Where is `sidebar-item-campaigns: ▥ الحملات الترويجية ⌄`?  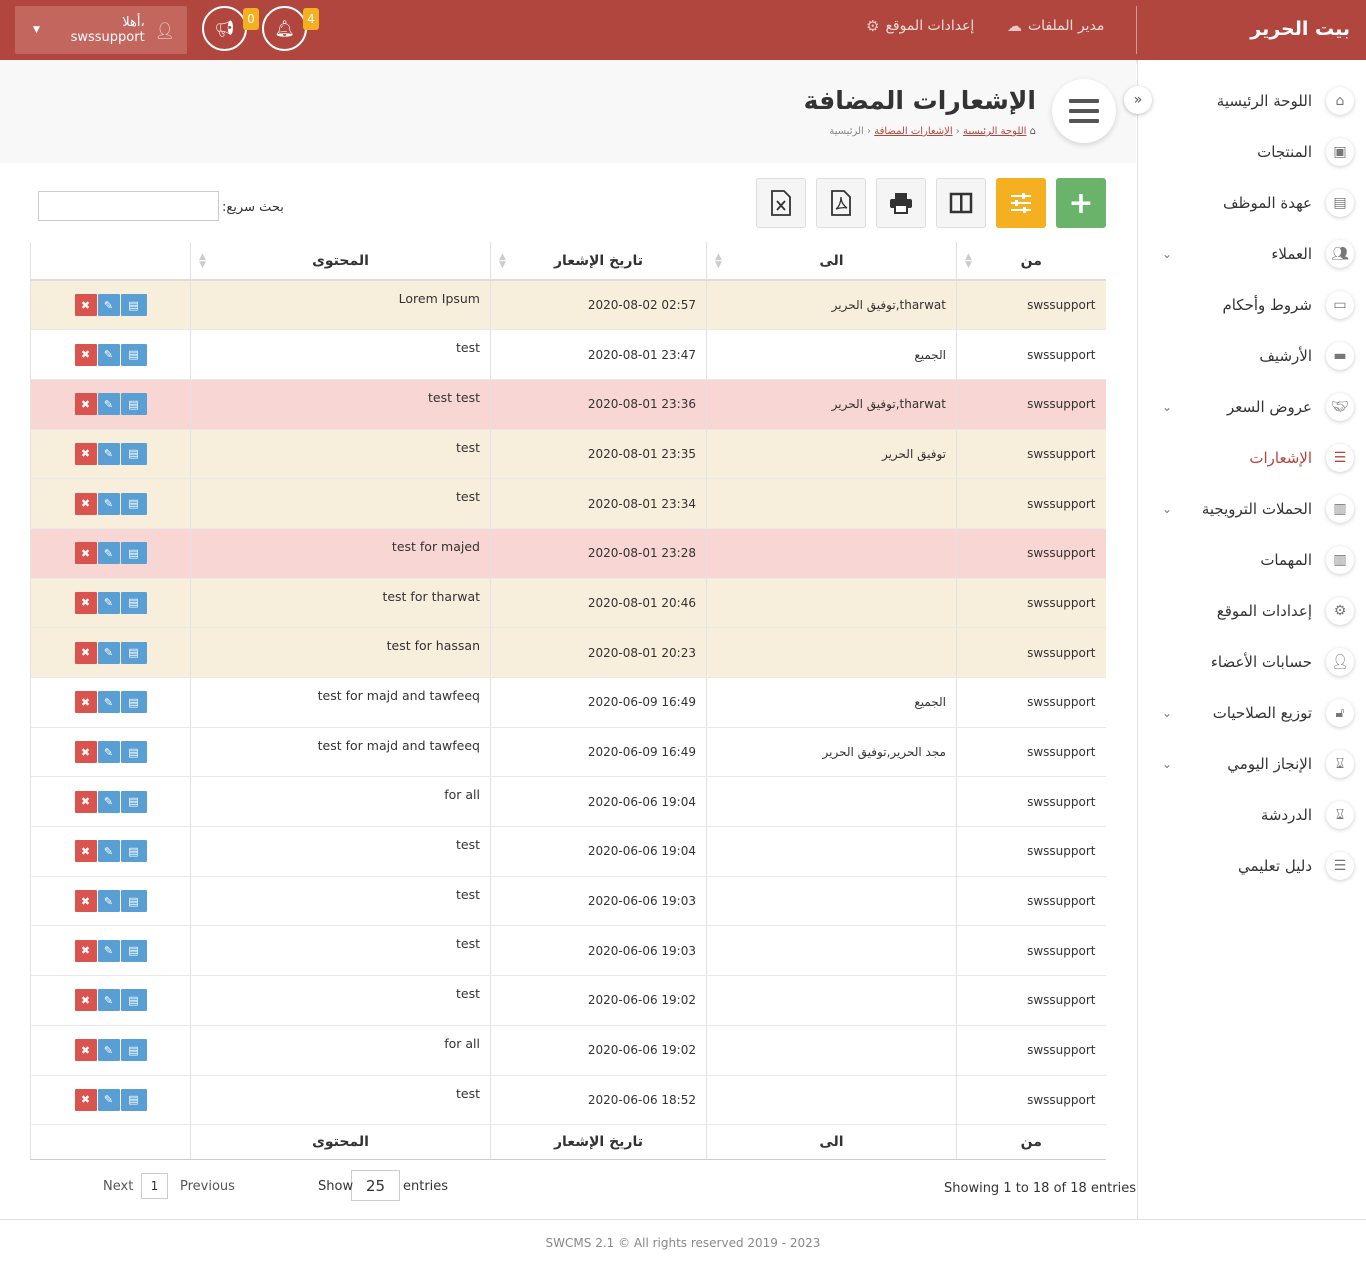
sidebar-item-campaigns: ▥ الحملات الترويجية ⌄ is located at coordinates (1252, 508).